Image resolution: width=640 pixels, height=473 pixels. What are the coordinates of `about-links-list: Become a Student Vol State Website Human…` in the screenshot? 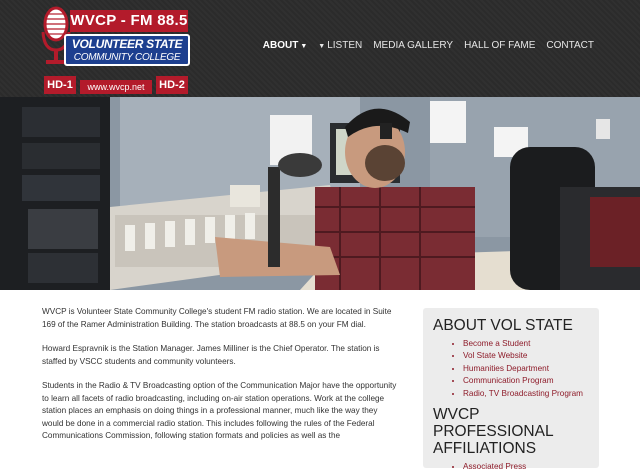 It's located at (511, 369).